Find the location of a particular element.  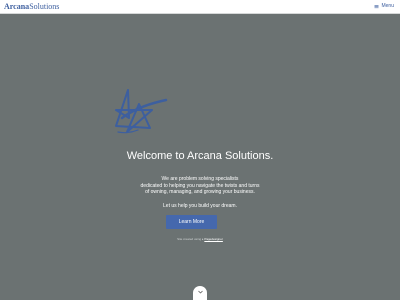

menu-label: Menu is located at coordinates (387, 6).